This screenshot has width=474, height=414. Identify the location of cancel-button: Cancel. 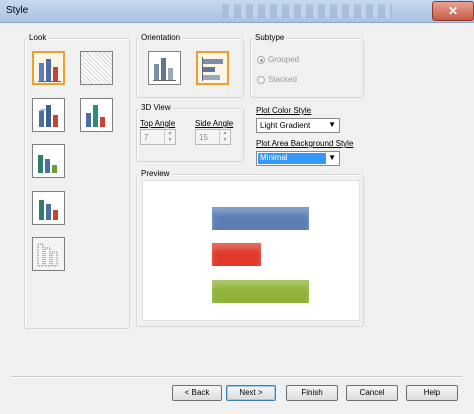
(372, 393).